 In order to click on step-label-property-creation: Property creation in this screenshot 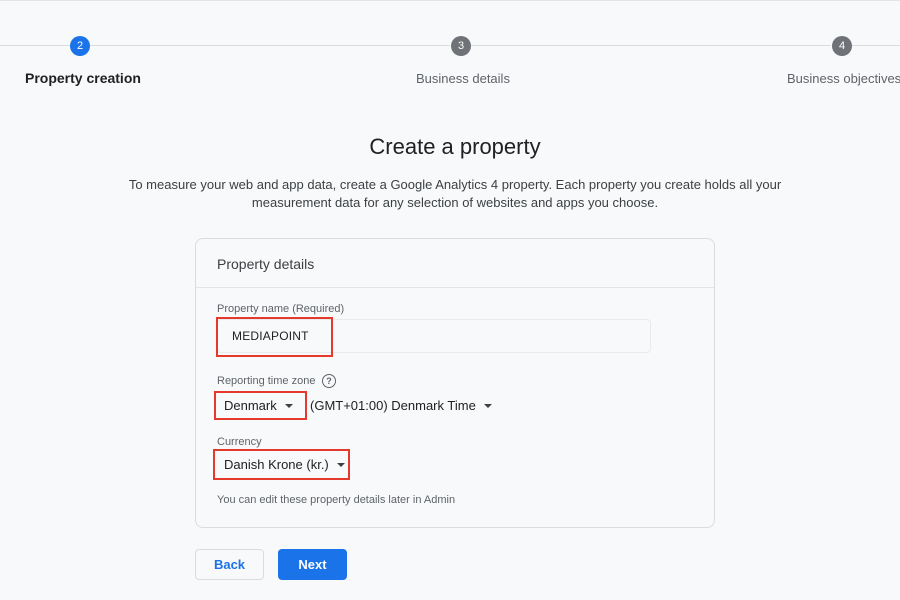, I will do `click(83, 78)`.